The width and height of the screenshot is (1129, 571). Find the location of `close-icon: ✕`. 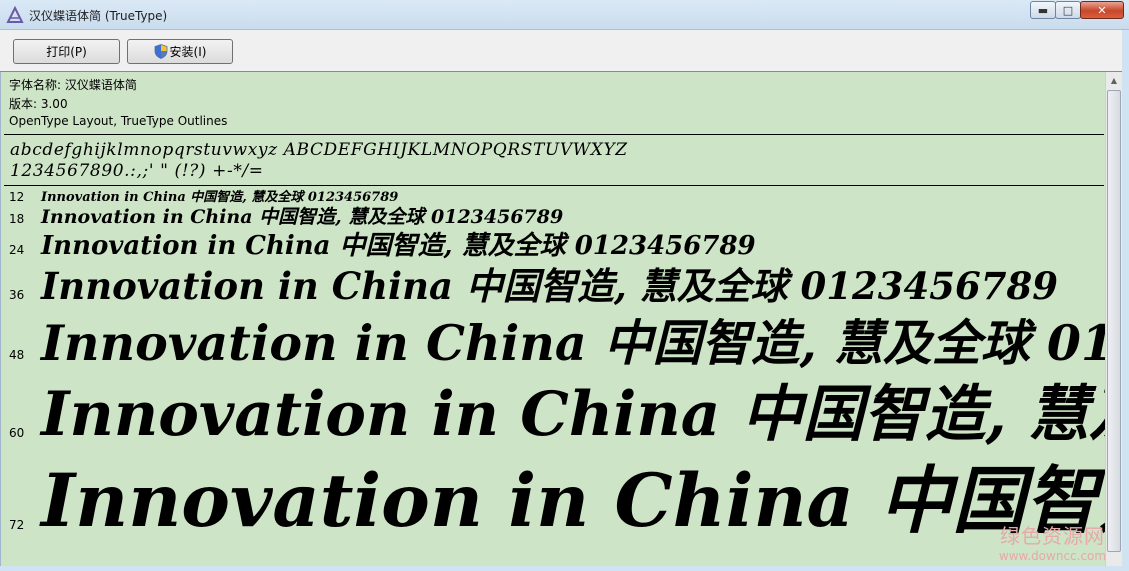

close-icon: ✕ is located at coordinates (1102, 10).